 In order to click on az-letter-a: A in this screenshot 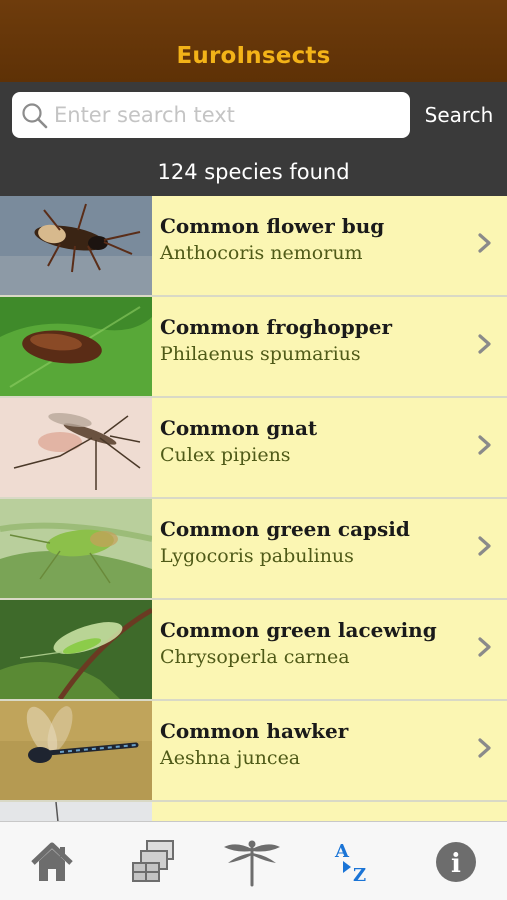, I will do `click(342, 851)`.